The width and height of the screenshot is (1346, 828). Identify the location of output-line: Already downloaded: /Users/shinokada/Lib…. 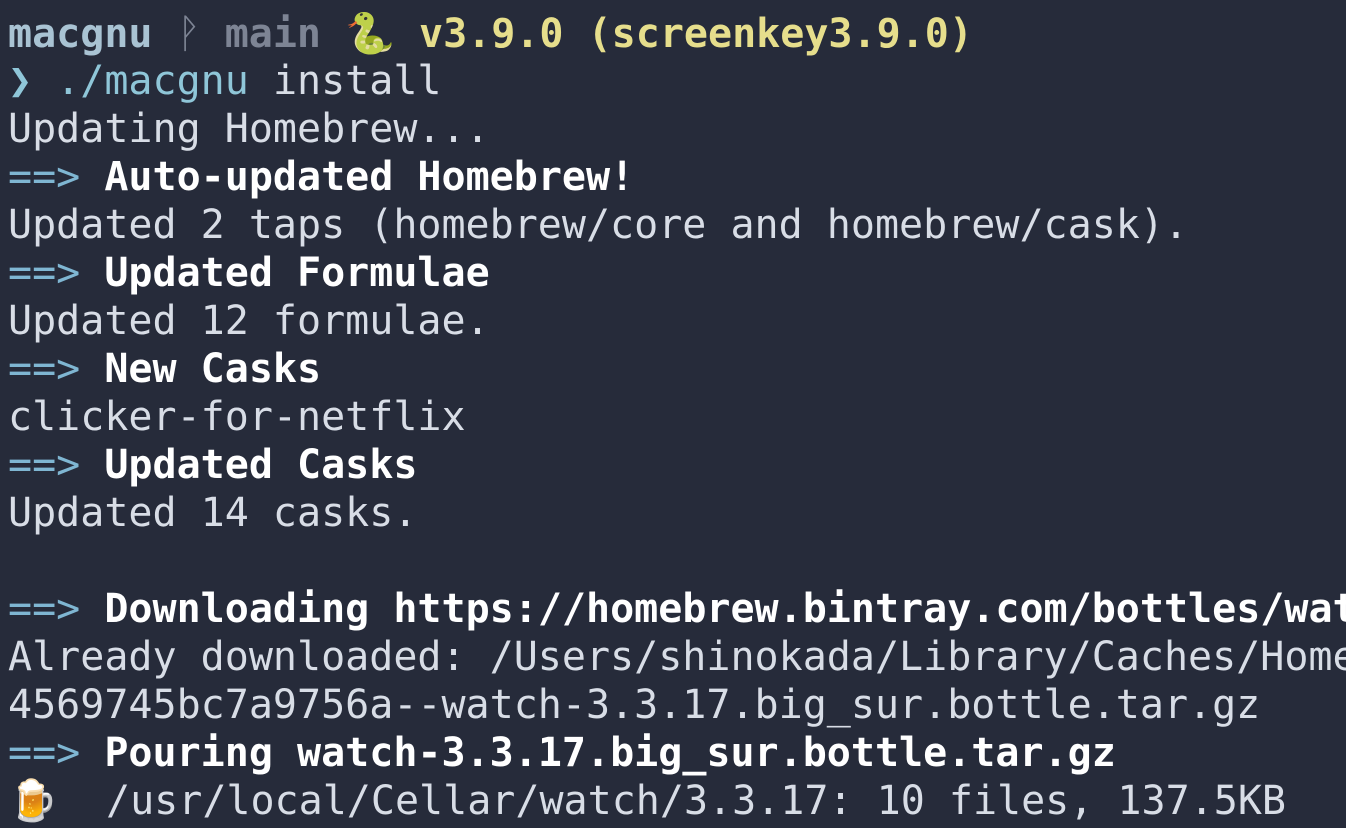
(677, 657).